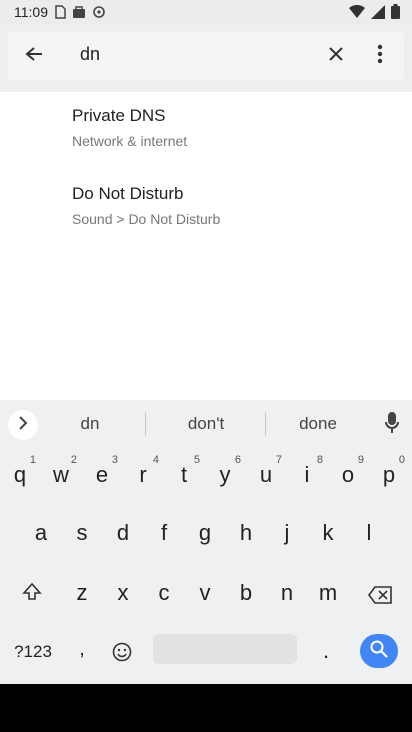  What do you see at coordinates (206, 12) in the screenshot?
I see `status-bar: 11:09` at bounding box center [206, 12].